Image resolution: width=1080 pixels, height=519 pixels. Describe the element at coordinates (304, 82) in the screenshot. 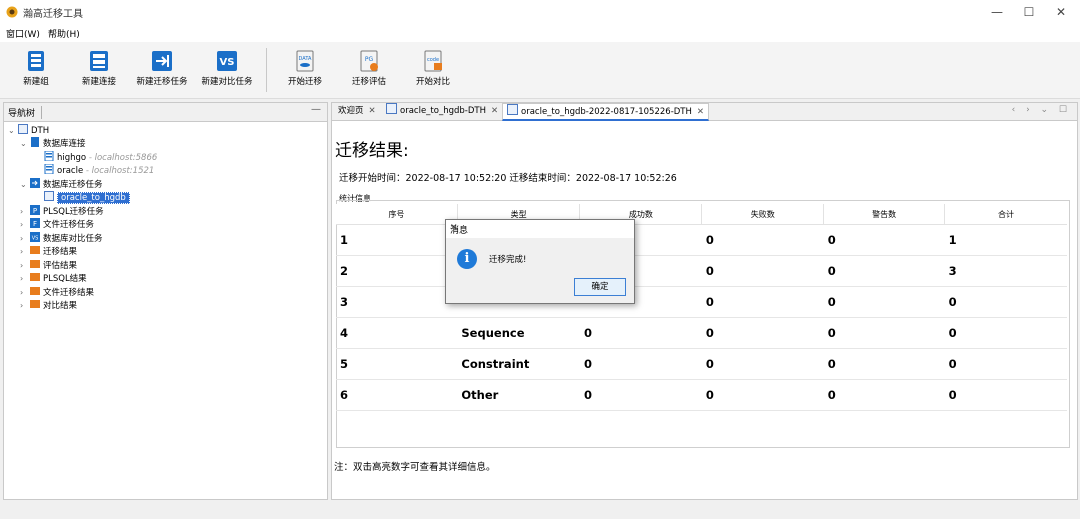

I see `toolbar-label: 开始迁移` at that location.